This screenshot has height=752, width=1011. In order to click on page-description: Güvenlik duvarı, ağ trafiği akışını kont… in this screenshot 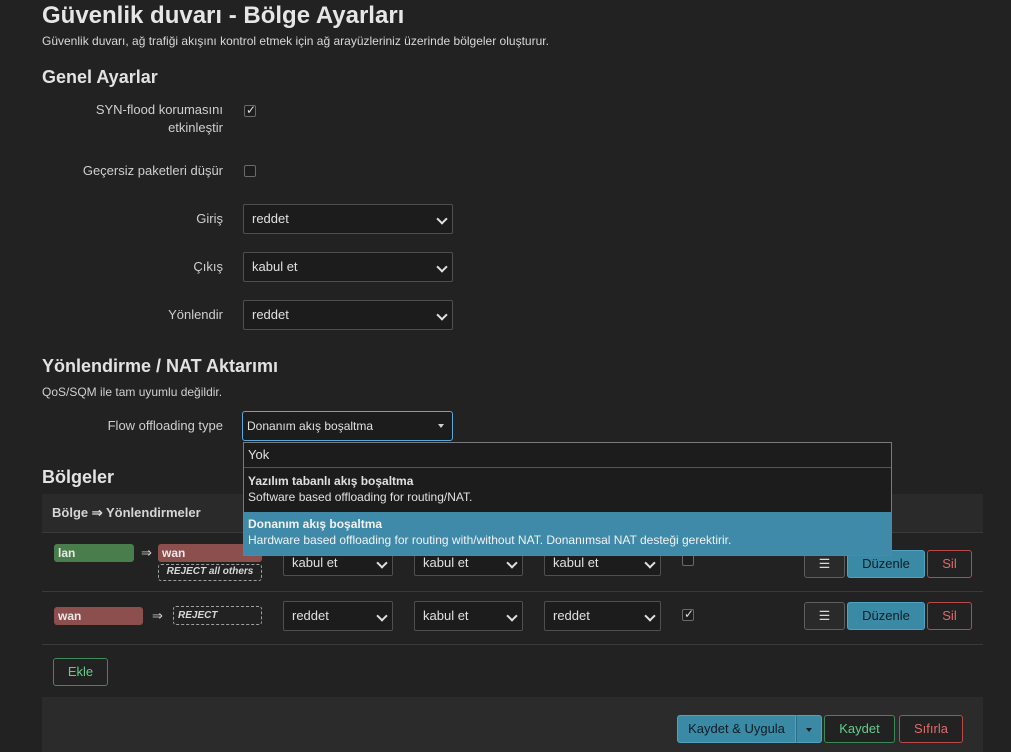, I will do `click(295, 41)`.